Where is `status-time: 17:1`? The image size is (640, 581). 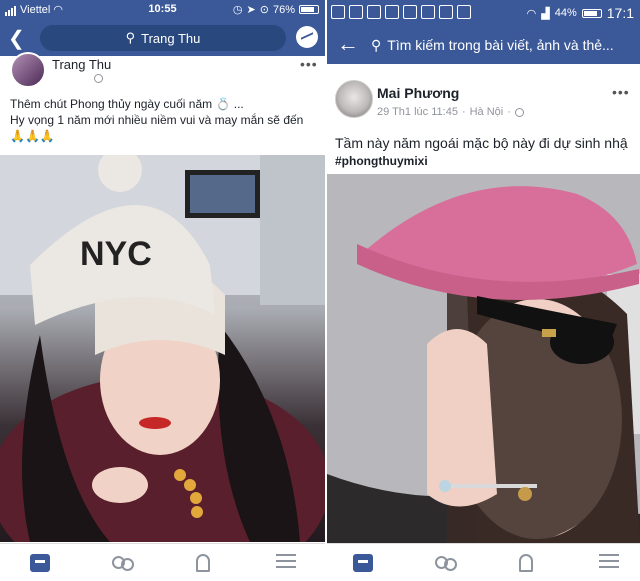 status-time: 17:1 is located at coordinates (620, 13).